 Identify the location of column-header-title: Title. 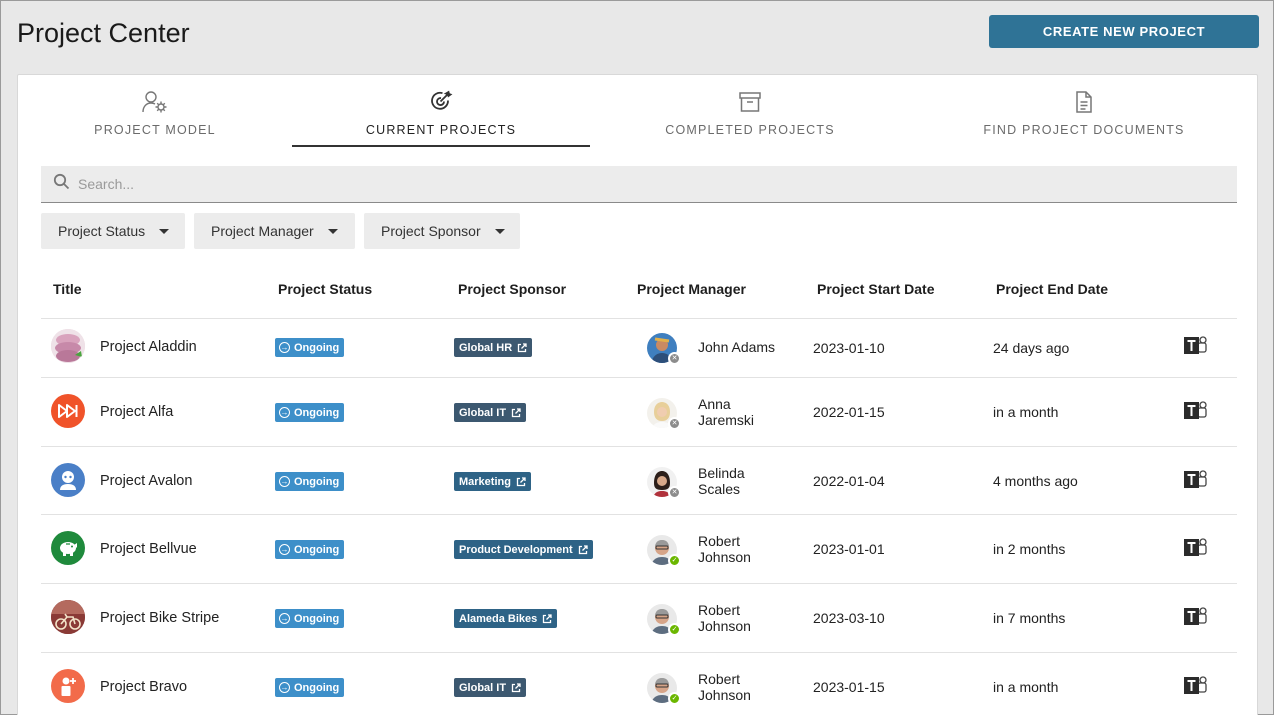
(67, 289).